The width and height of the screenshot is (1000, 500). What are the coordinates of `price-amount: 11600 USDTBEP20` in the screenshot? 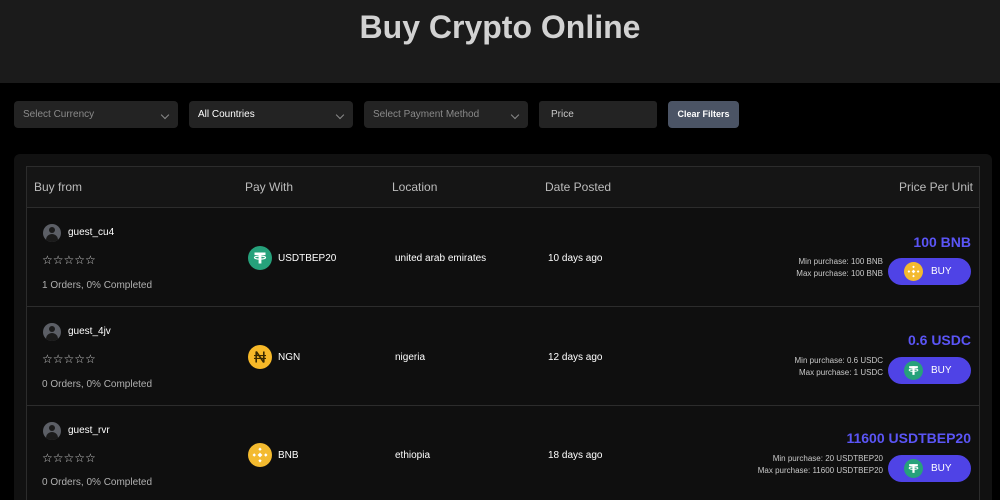 It's located at (908, 438).